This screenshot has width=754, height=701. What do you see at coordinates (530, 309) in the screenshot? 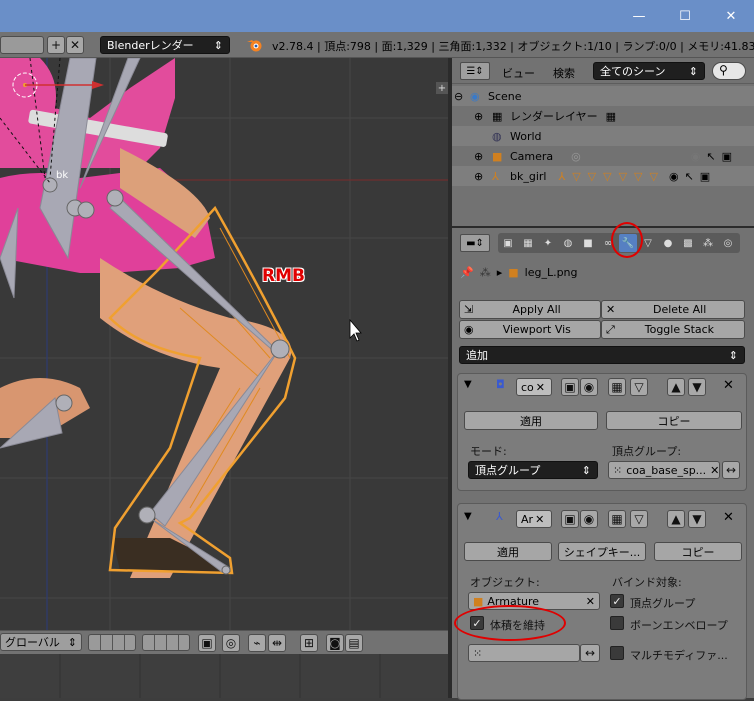
I see `apply-all-button: ⇲ Apply All` at bounding box center [530, 309].